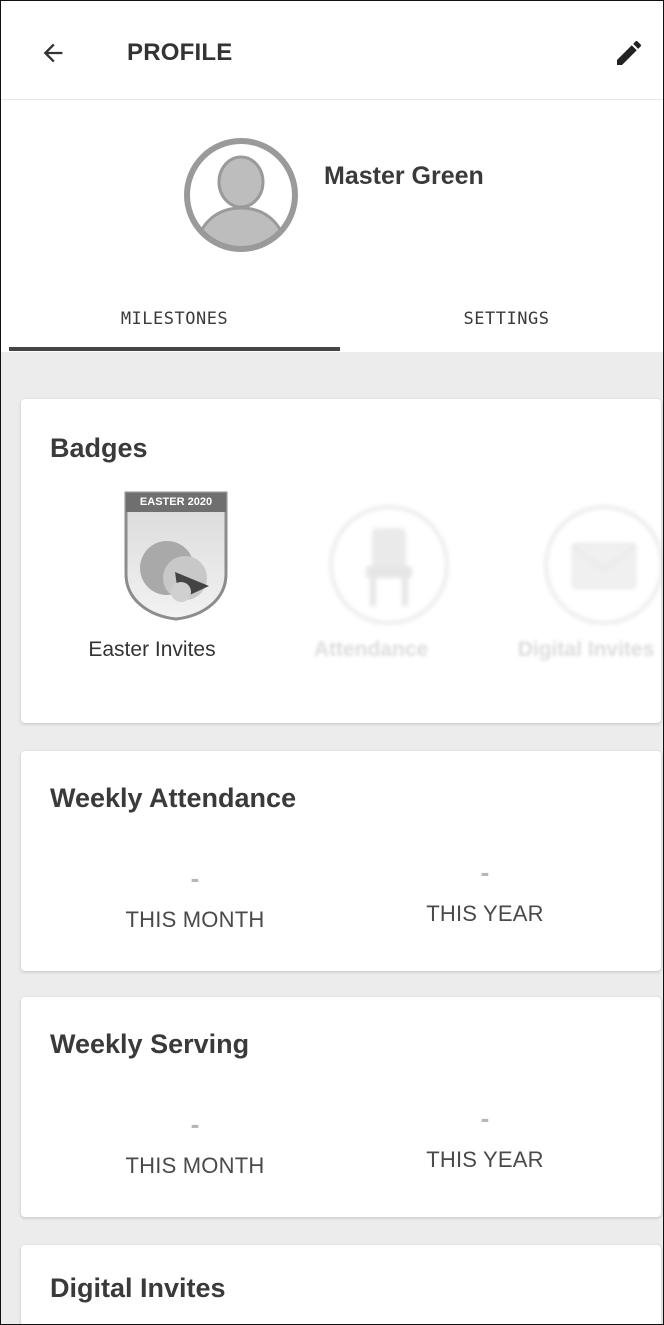 This screenshot has height=1325, width=664. Describe the element at coordinates (332, 50) in the screenshot. I see `app-bar: PROFILE` at that location.